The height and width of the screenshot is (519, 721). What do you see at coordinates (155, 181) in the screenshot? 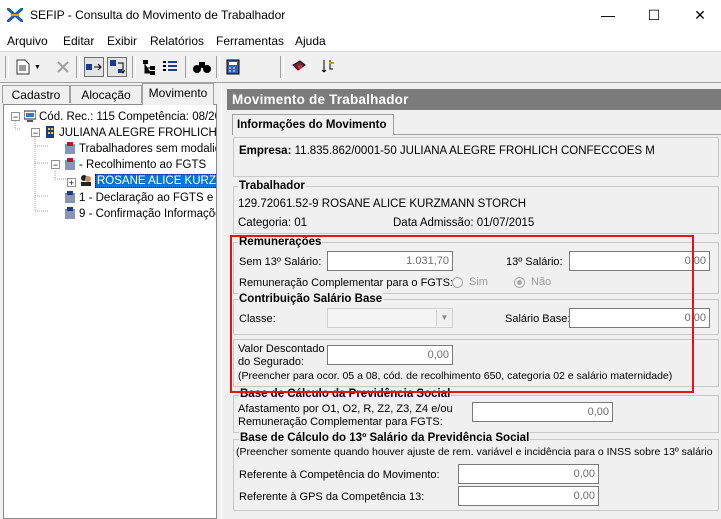
I see `tree-selected-worker-label: ROSANE ALICE KURZ` at bounding box center [155, 181].